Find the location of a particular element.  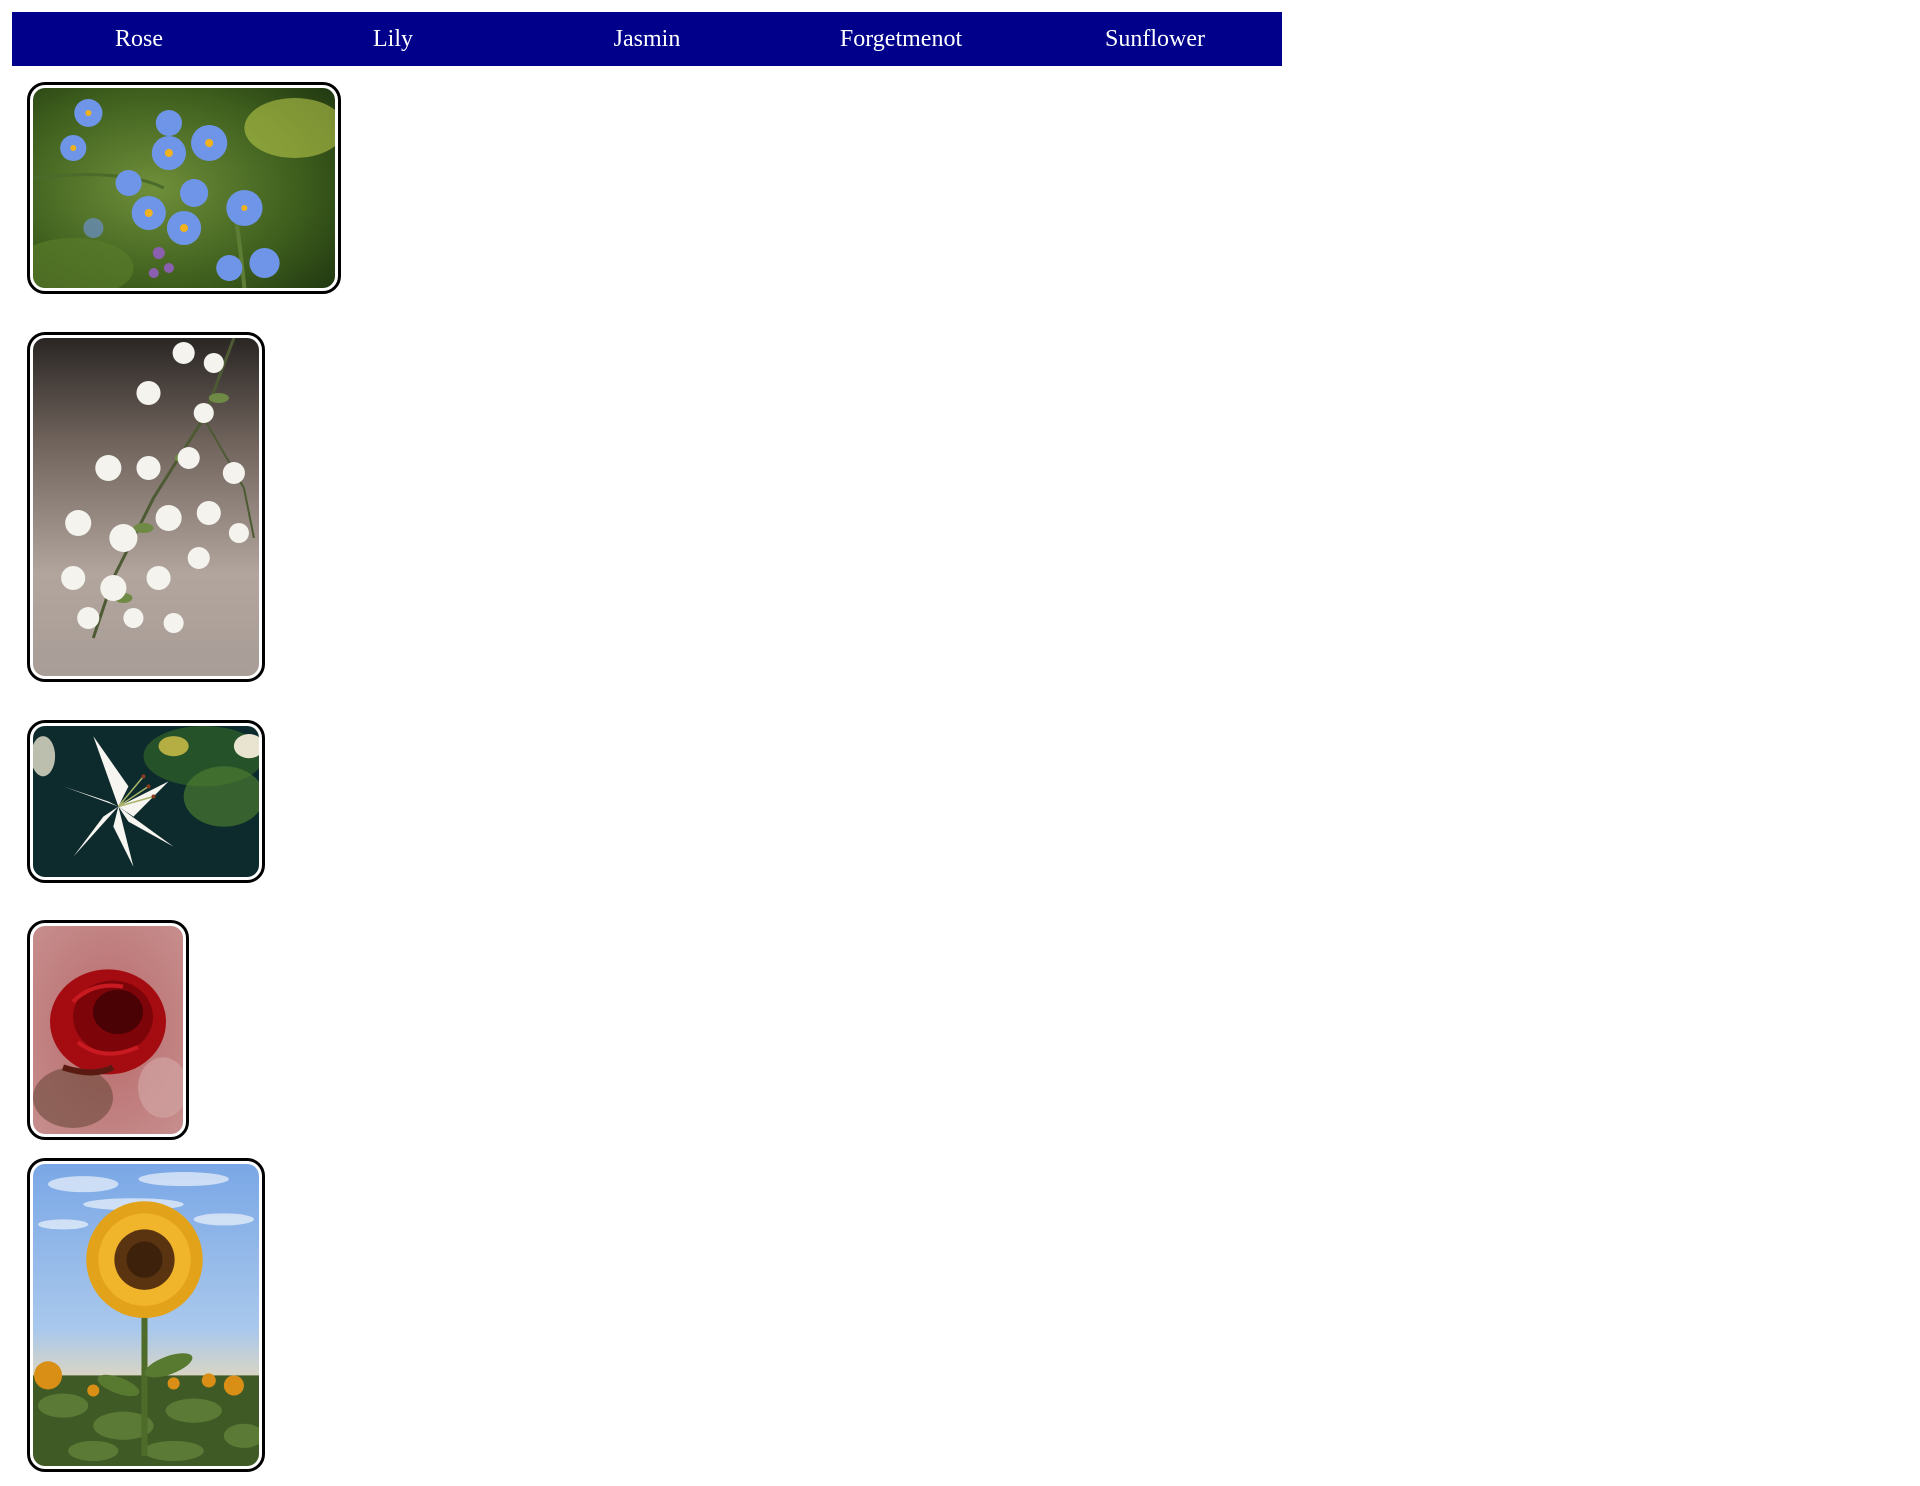

lily-image is located at coordinates (146, 801).